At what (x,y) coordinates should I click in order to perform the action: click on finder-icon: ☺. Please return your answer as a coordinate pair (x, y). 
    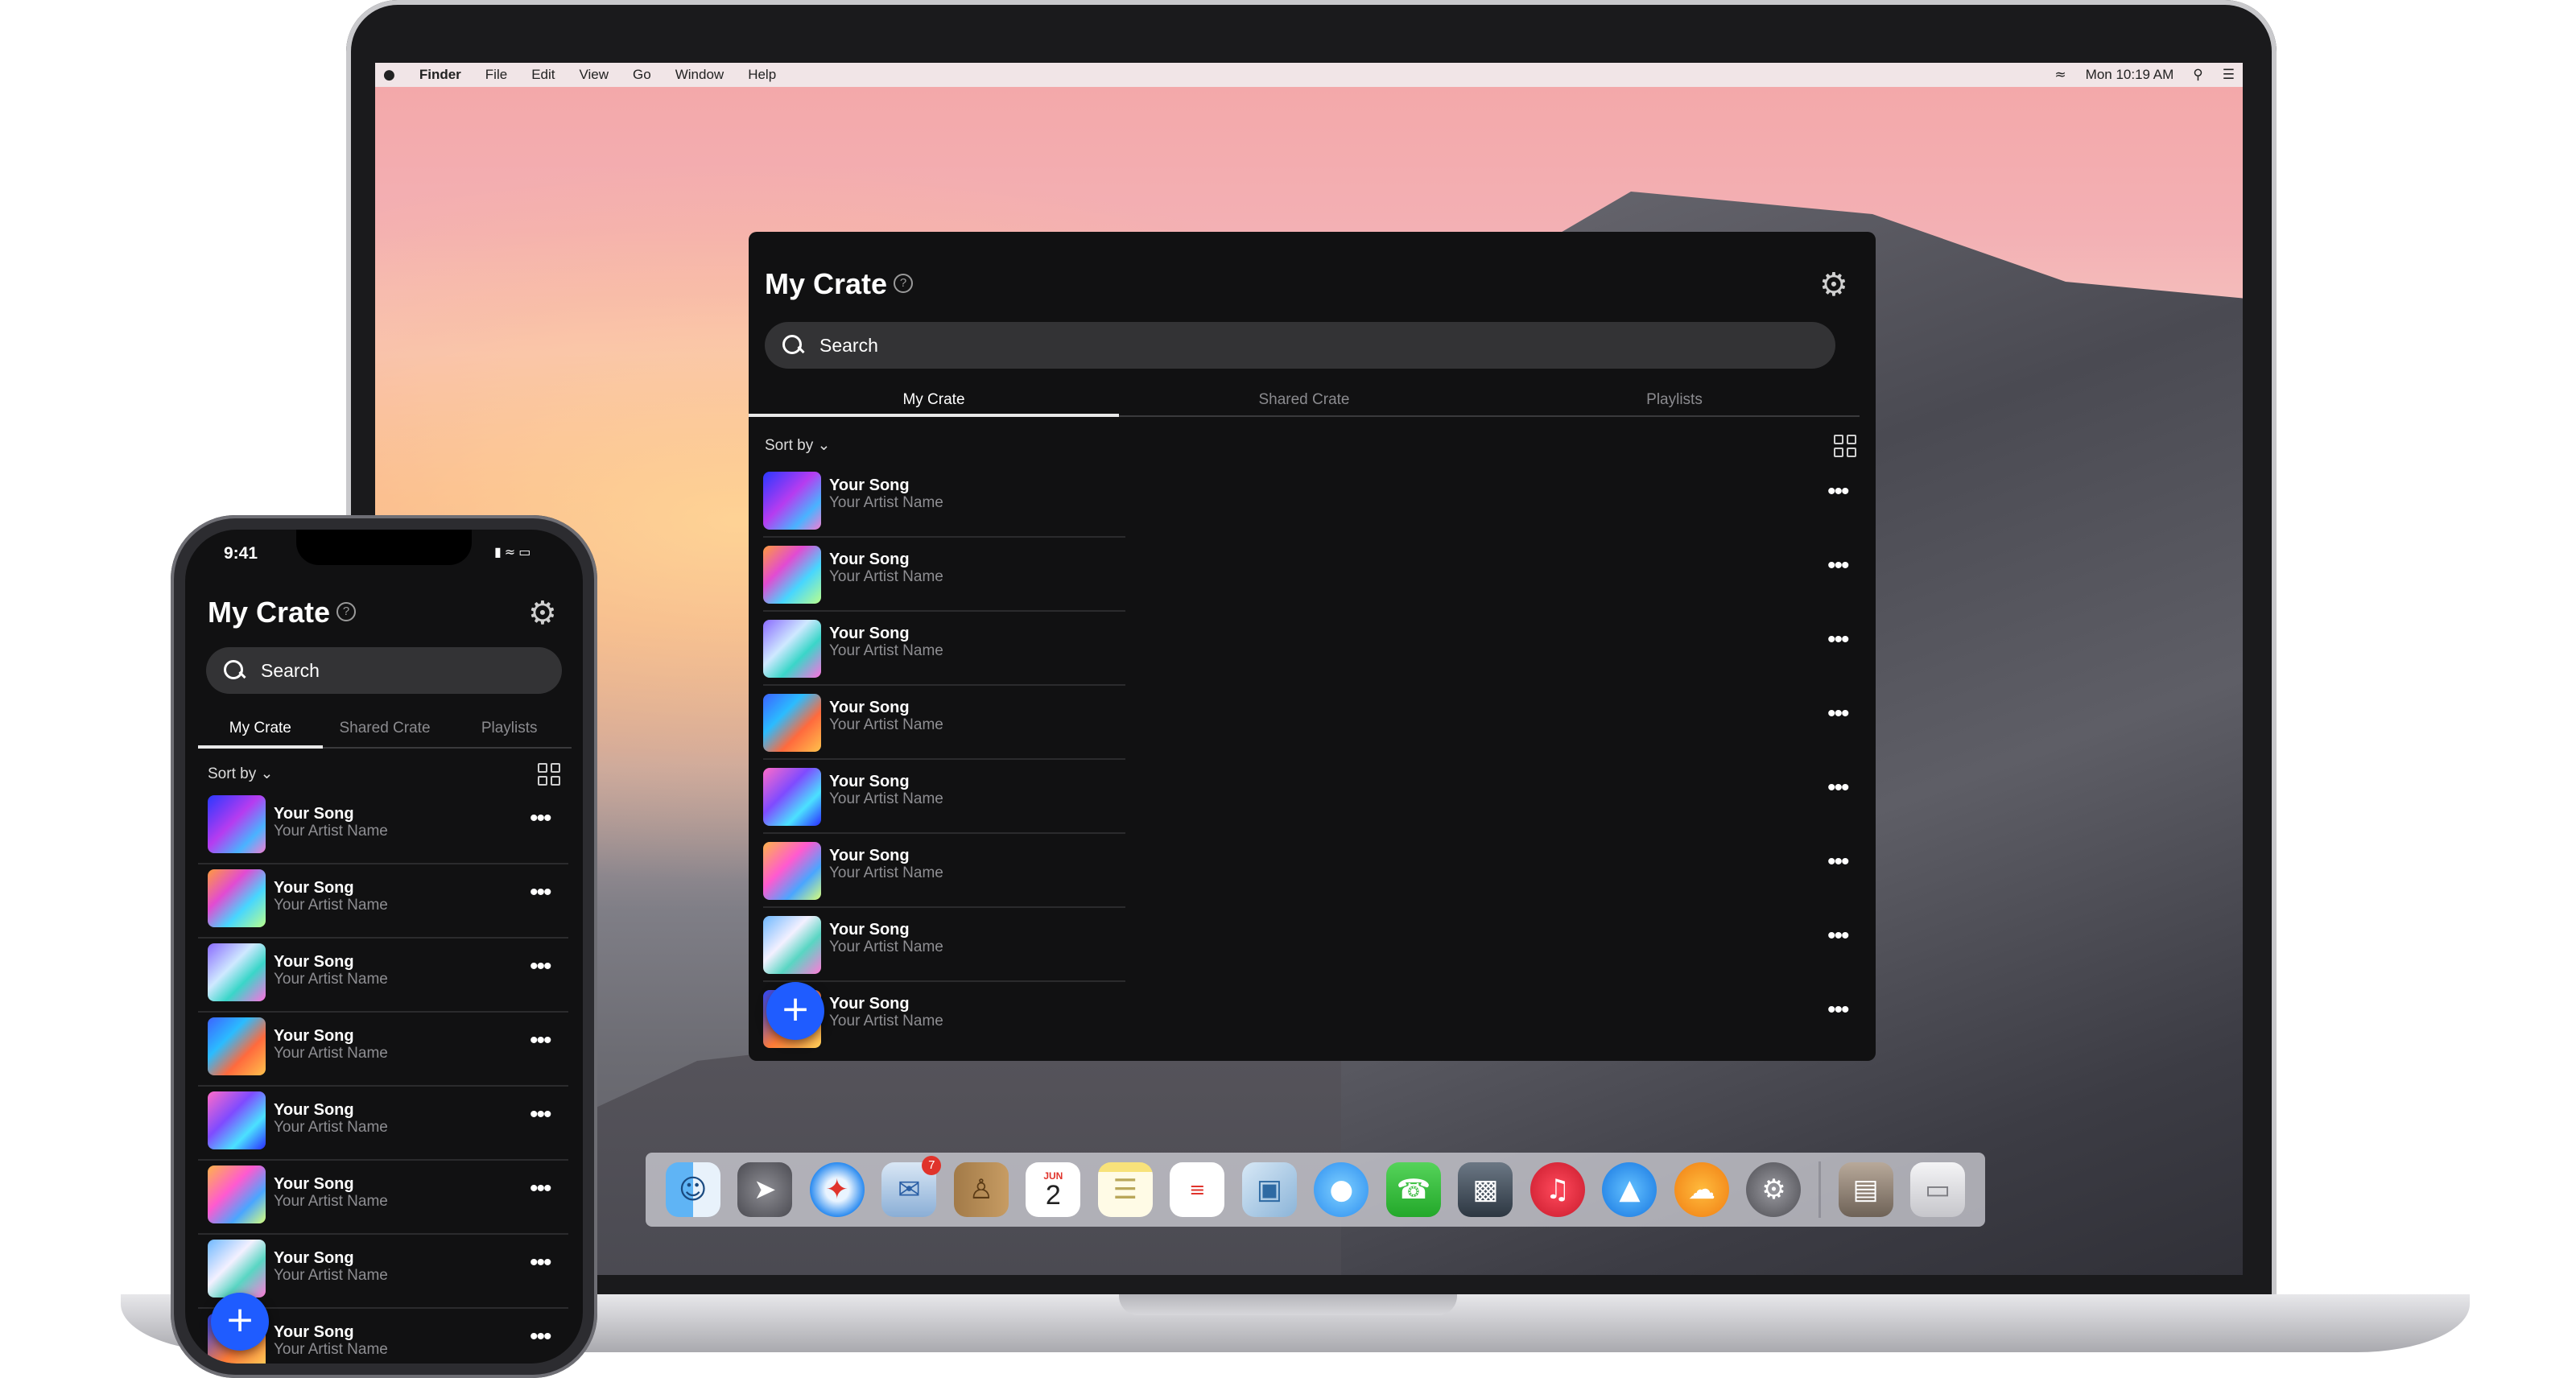
    Looking at the image, I should click on (692, 1189).